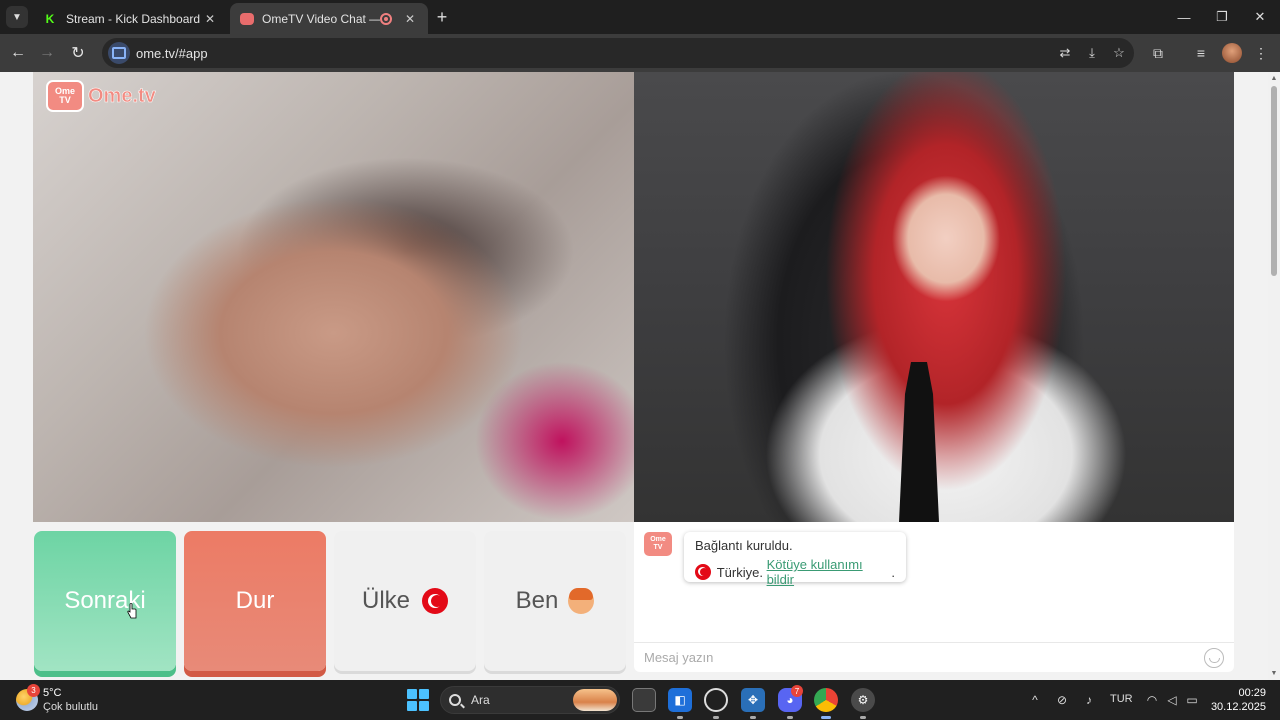 This screenshot has width=1280, height=720. Describe the element at coordinates (1214, 657) in the screenshot. I see `smiley-icon` at that location.